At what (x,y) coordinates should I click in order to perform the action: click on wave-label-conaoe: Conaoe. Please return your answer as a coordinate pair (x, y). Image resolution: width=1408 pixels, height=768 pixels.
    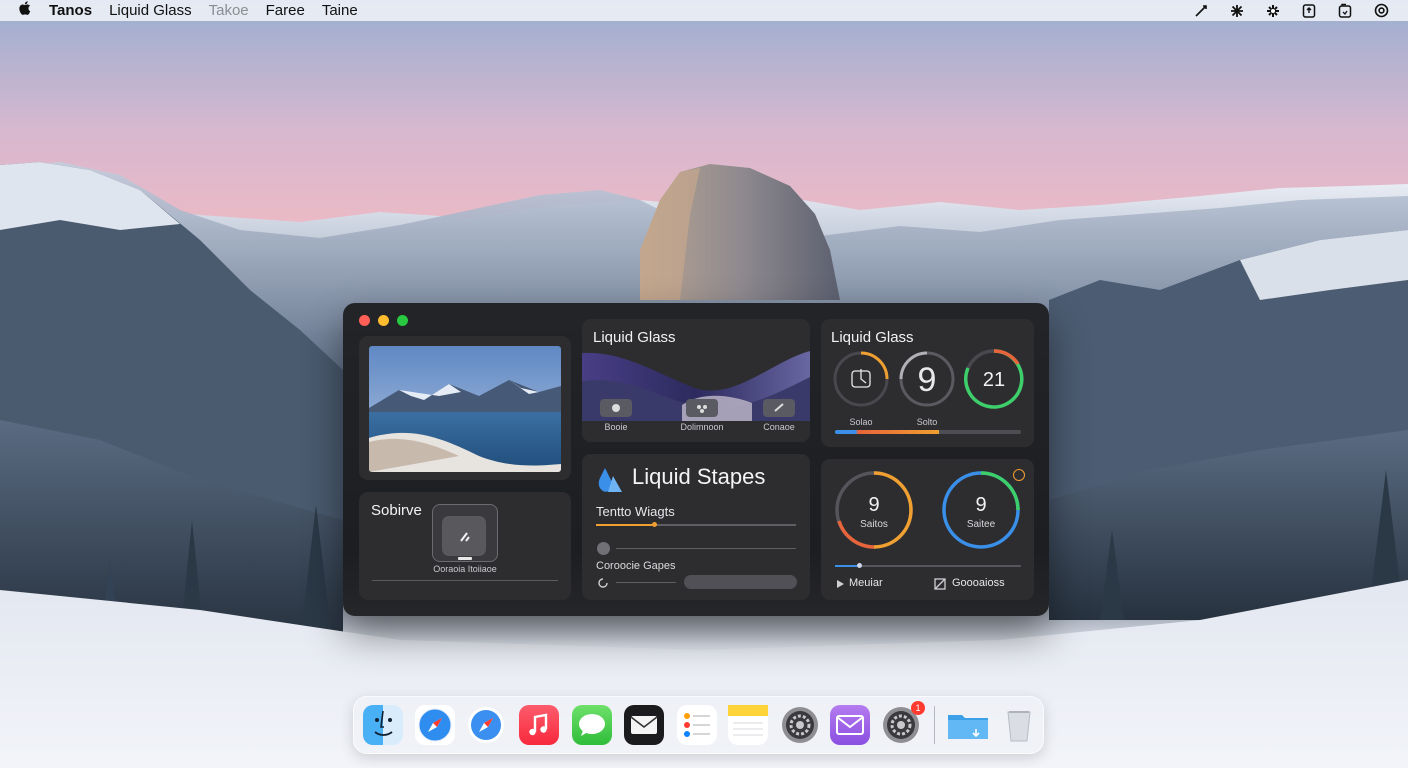
    Looking at the image, I should click on (779, 427).